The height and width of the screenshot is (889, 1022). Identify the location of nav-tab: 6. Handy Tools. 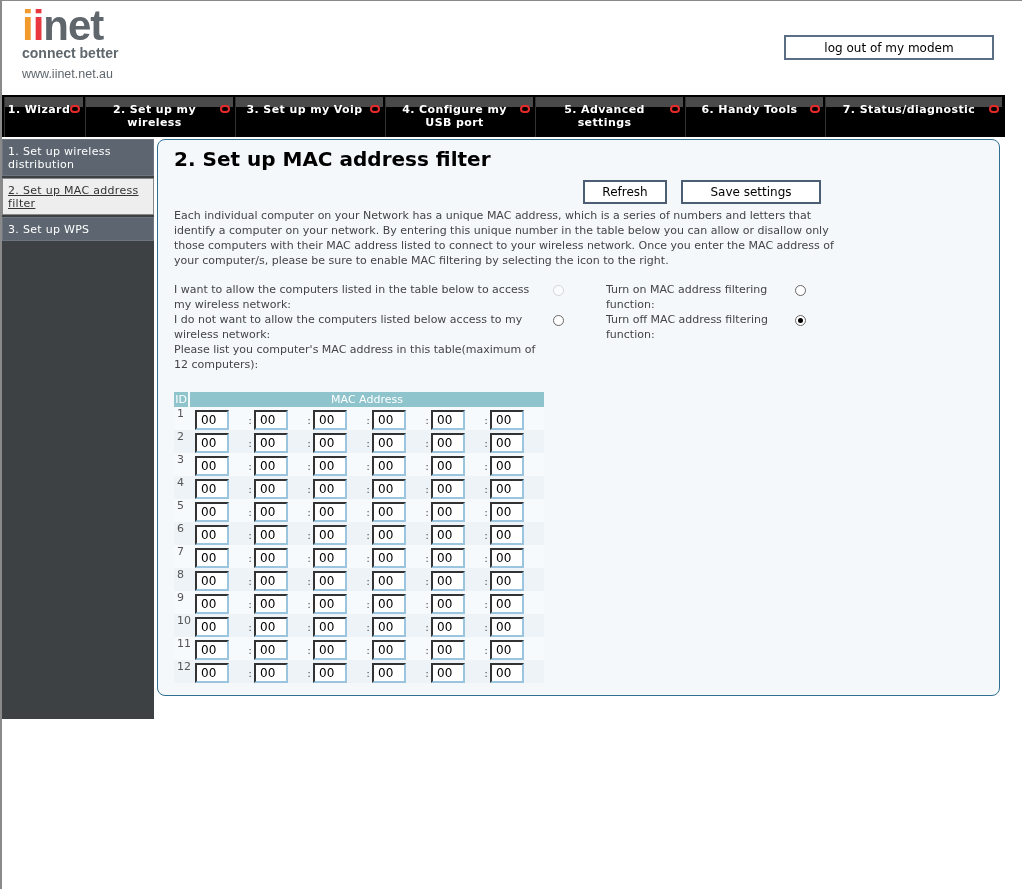
(754, 117).